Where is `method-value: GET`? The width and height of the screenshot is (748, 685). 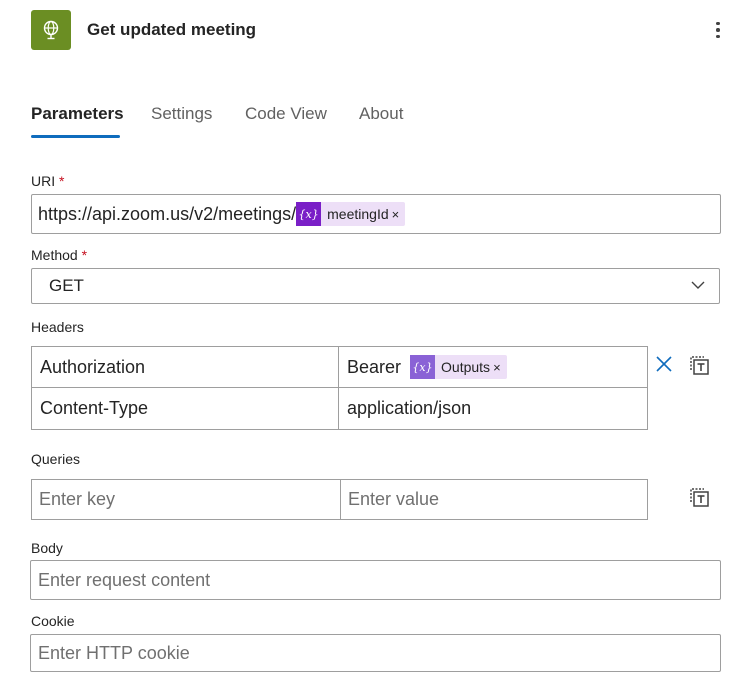
method-value: GET is located at coordinates (66, 285).